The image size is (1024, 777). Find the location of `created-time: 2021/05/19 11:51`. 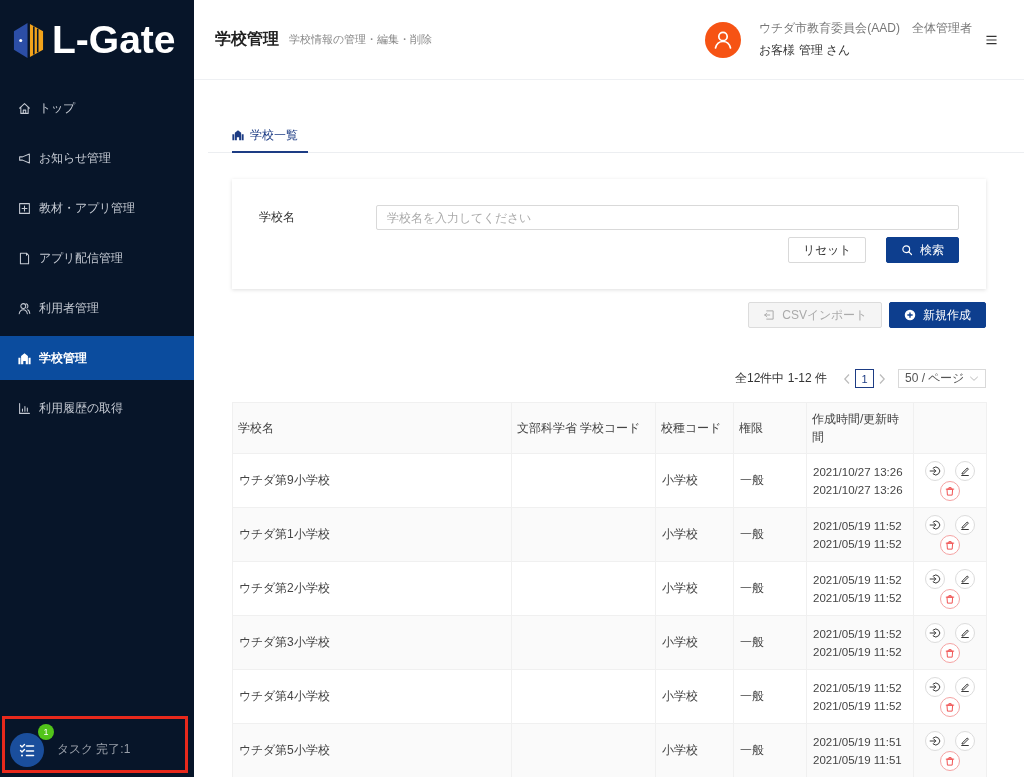

created-time: 2021/05/19 11:51 is located at coordinates (858, 742).